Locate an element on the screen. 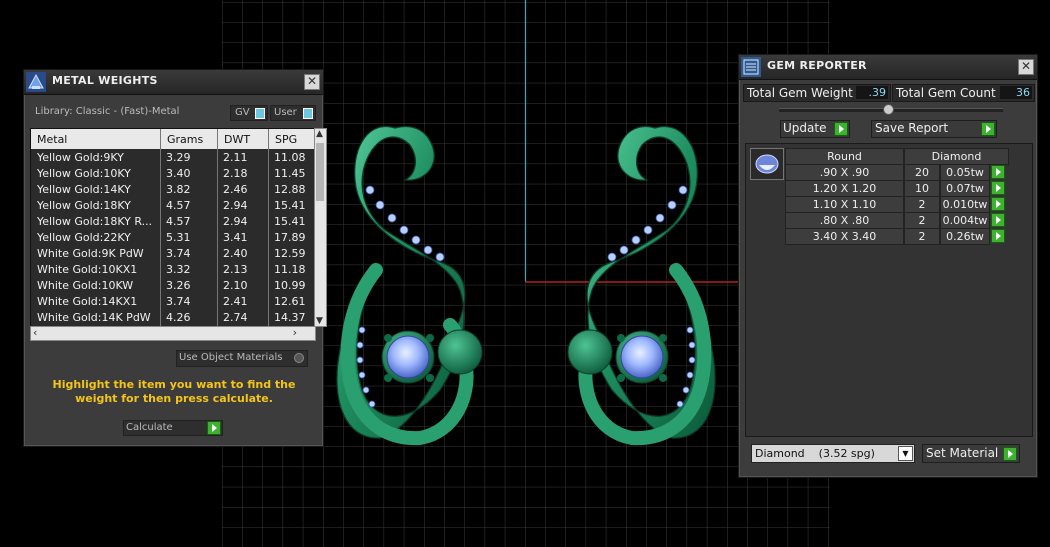  metal-weights-titlebar: METAL WEIGHTS ✕ is located at coordinates (173, 82).